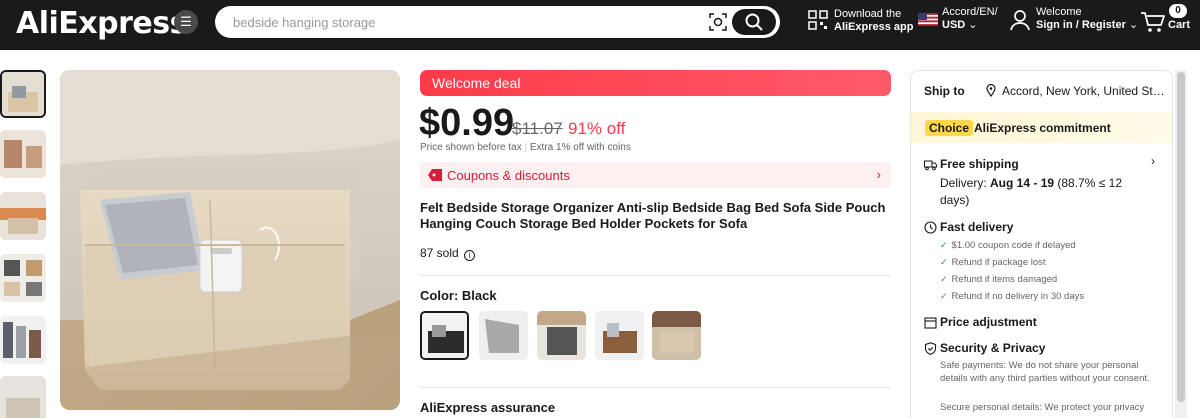  What do you see at coordinates (1153, 22) in the screenshot?
I see `cart-icon` at bounding box center [1153, 22].